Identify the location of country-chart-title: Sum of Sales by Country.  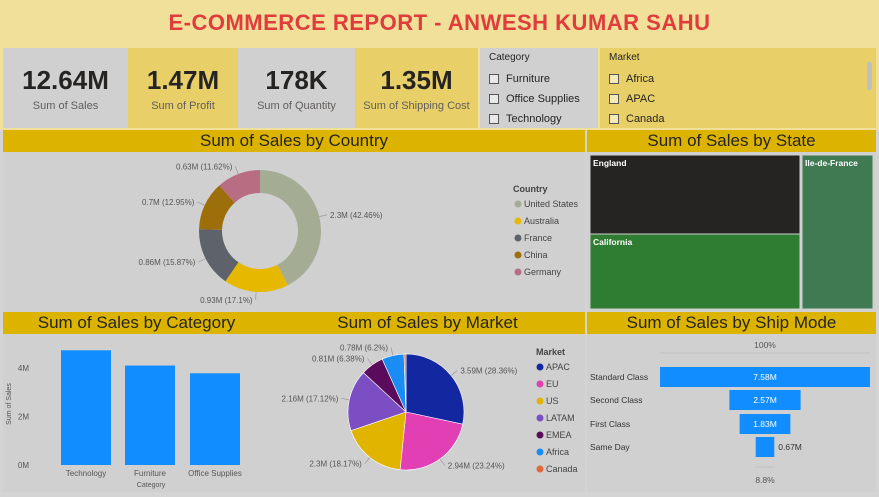
(294, 141).